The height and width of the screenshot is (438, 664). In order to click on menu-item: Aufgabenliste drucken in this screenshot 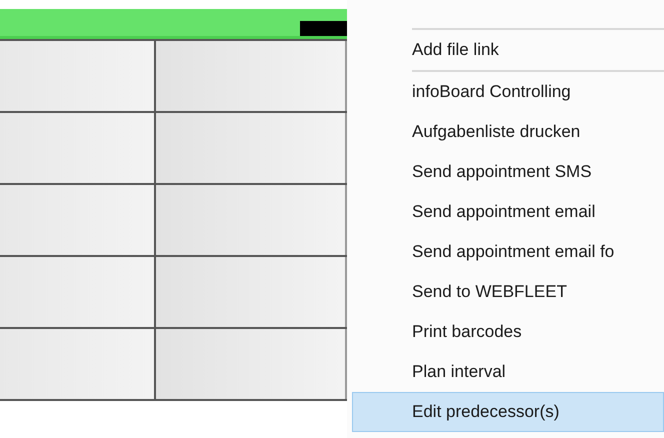, I will do `click(508, 132)`.